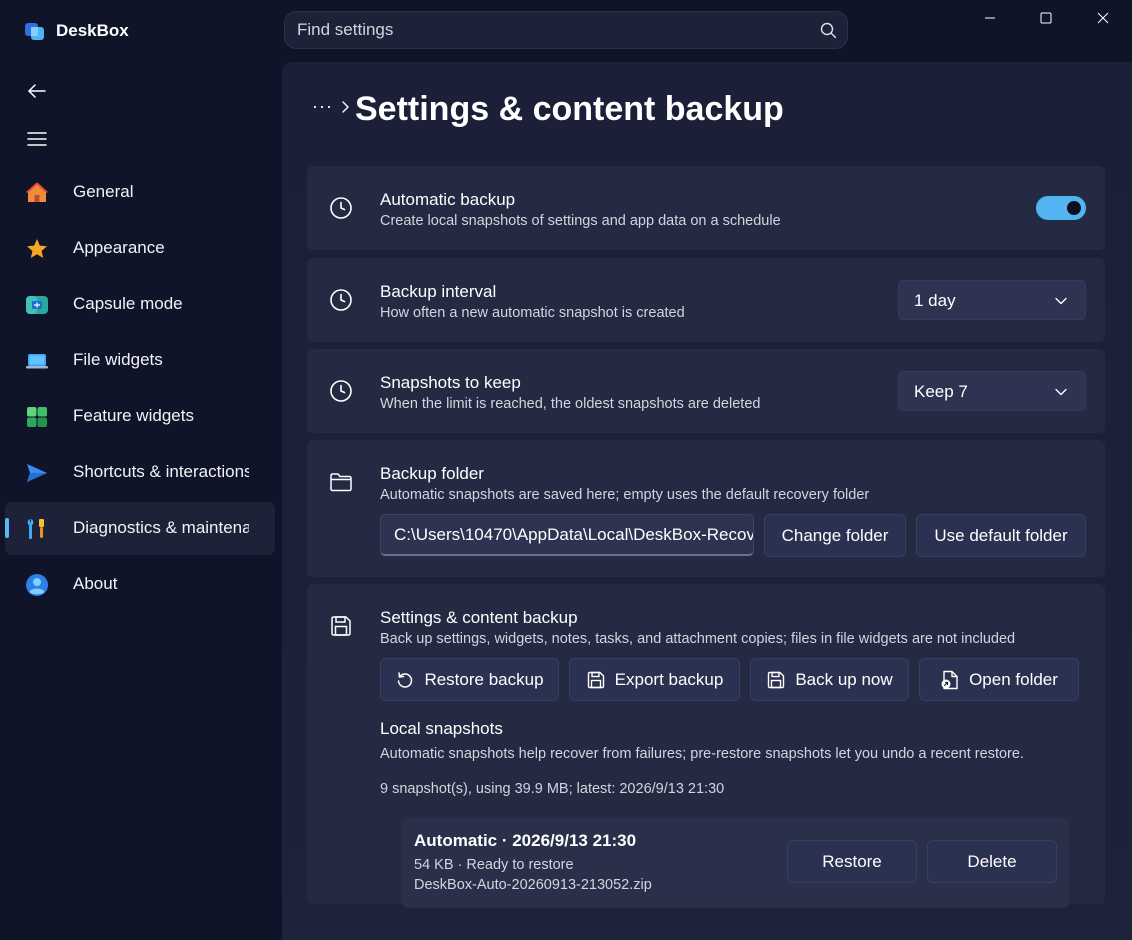 This screenshot has height=940, width=1132. I want to click on sidebar-item-label: Feature widgets, so click(133, 415).